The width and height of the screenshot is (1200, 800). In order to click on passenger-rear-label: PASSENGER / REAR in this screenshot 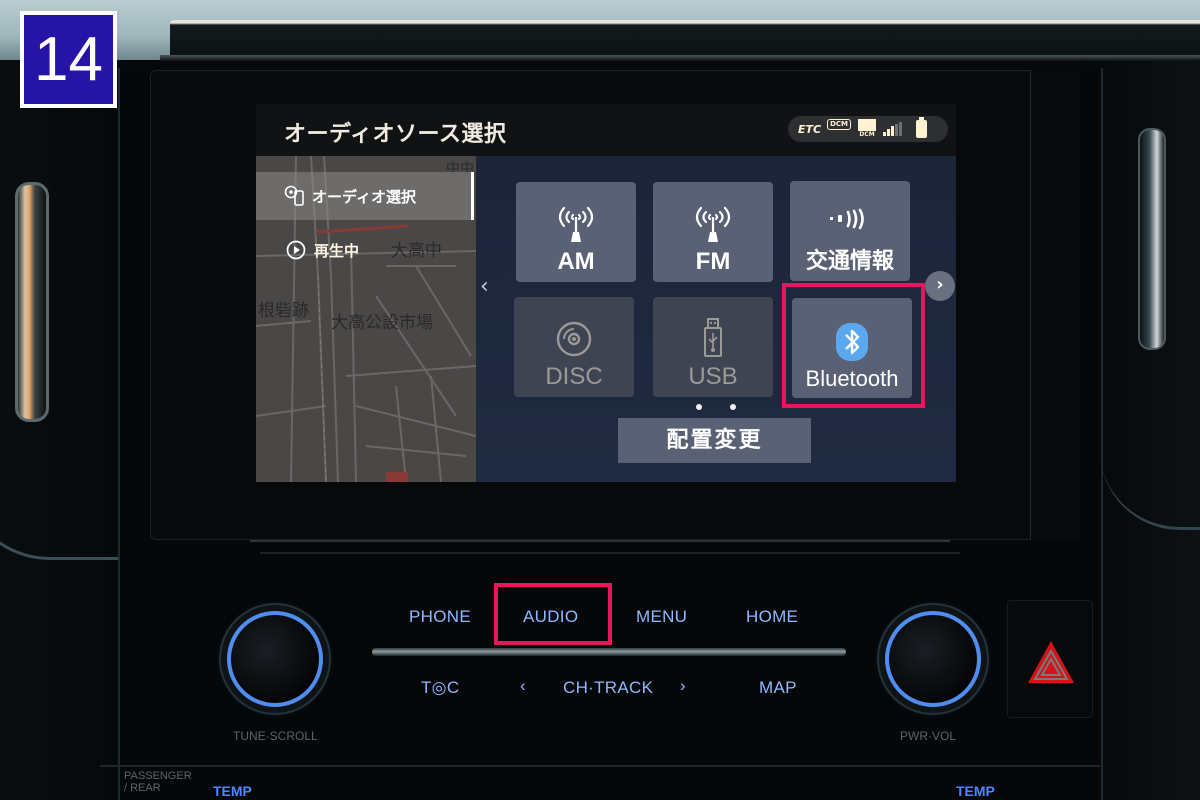, I will do `click(158, 782)`.